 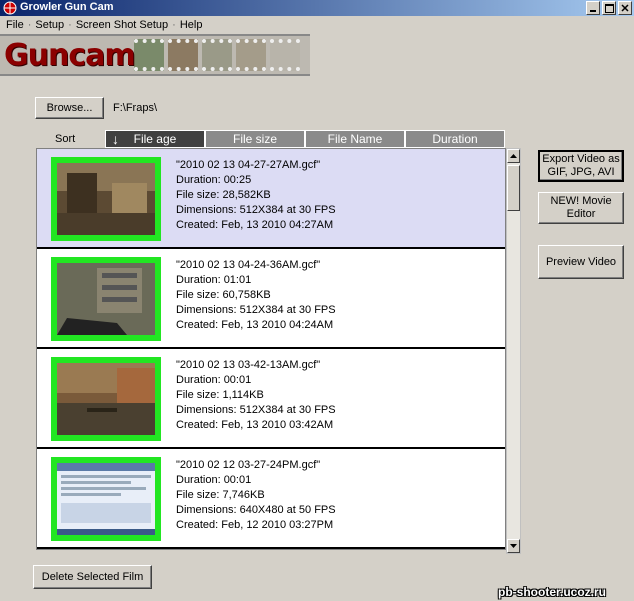 I want to click on desktop-screenshot-thumbnail, so click(x=106, y=499).